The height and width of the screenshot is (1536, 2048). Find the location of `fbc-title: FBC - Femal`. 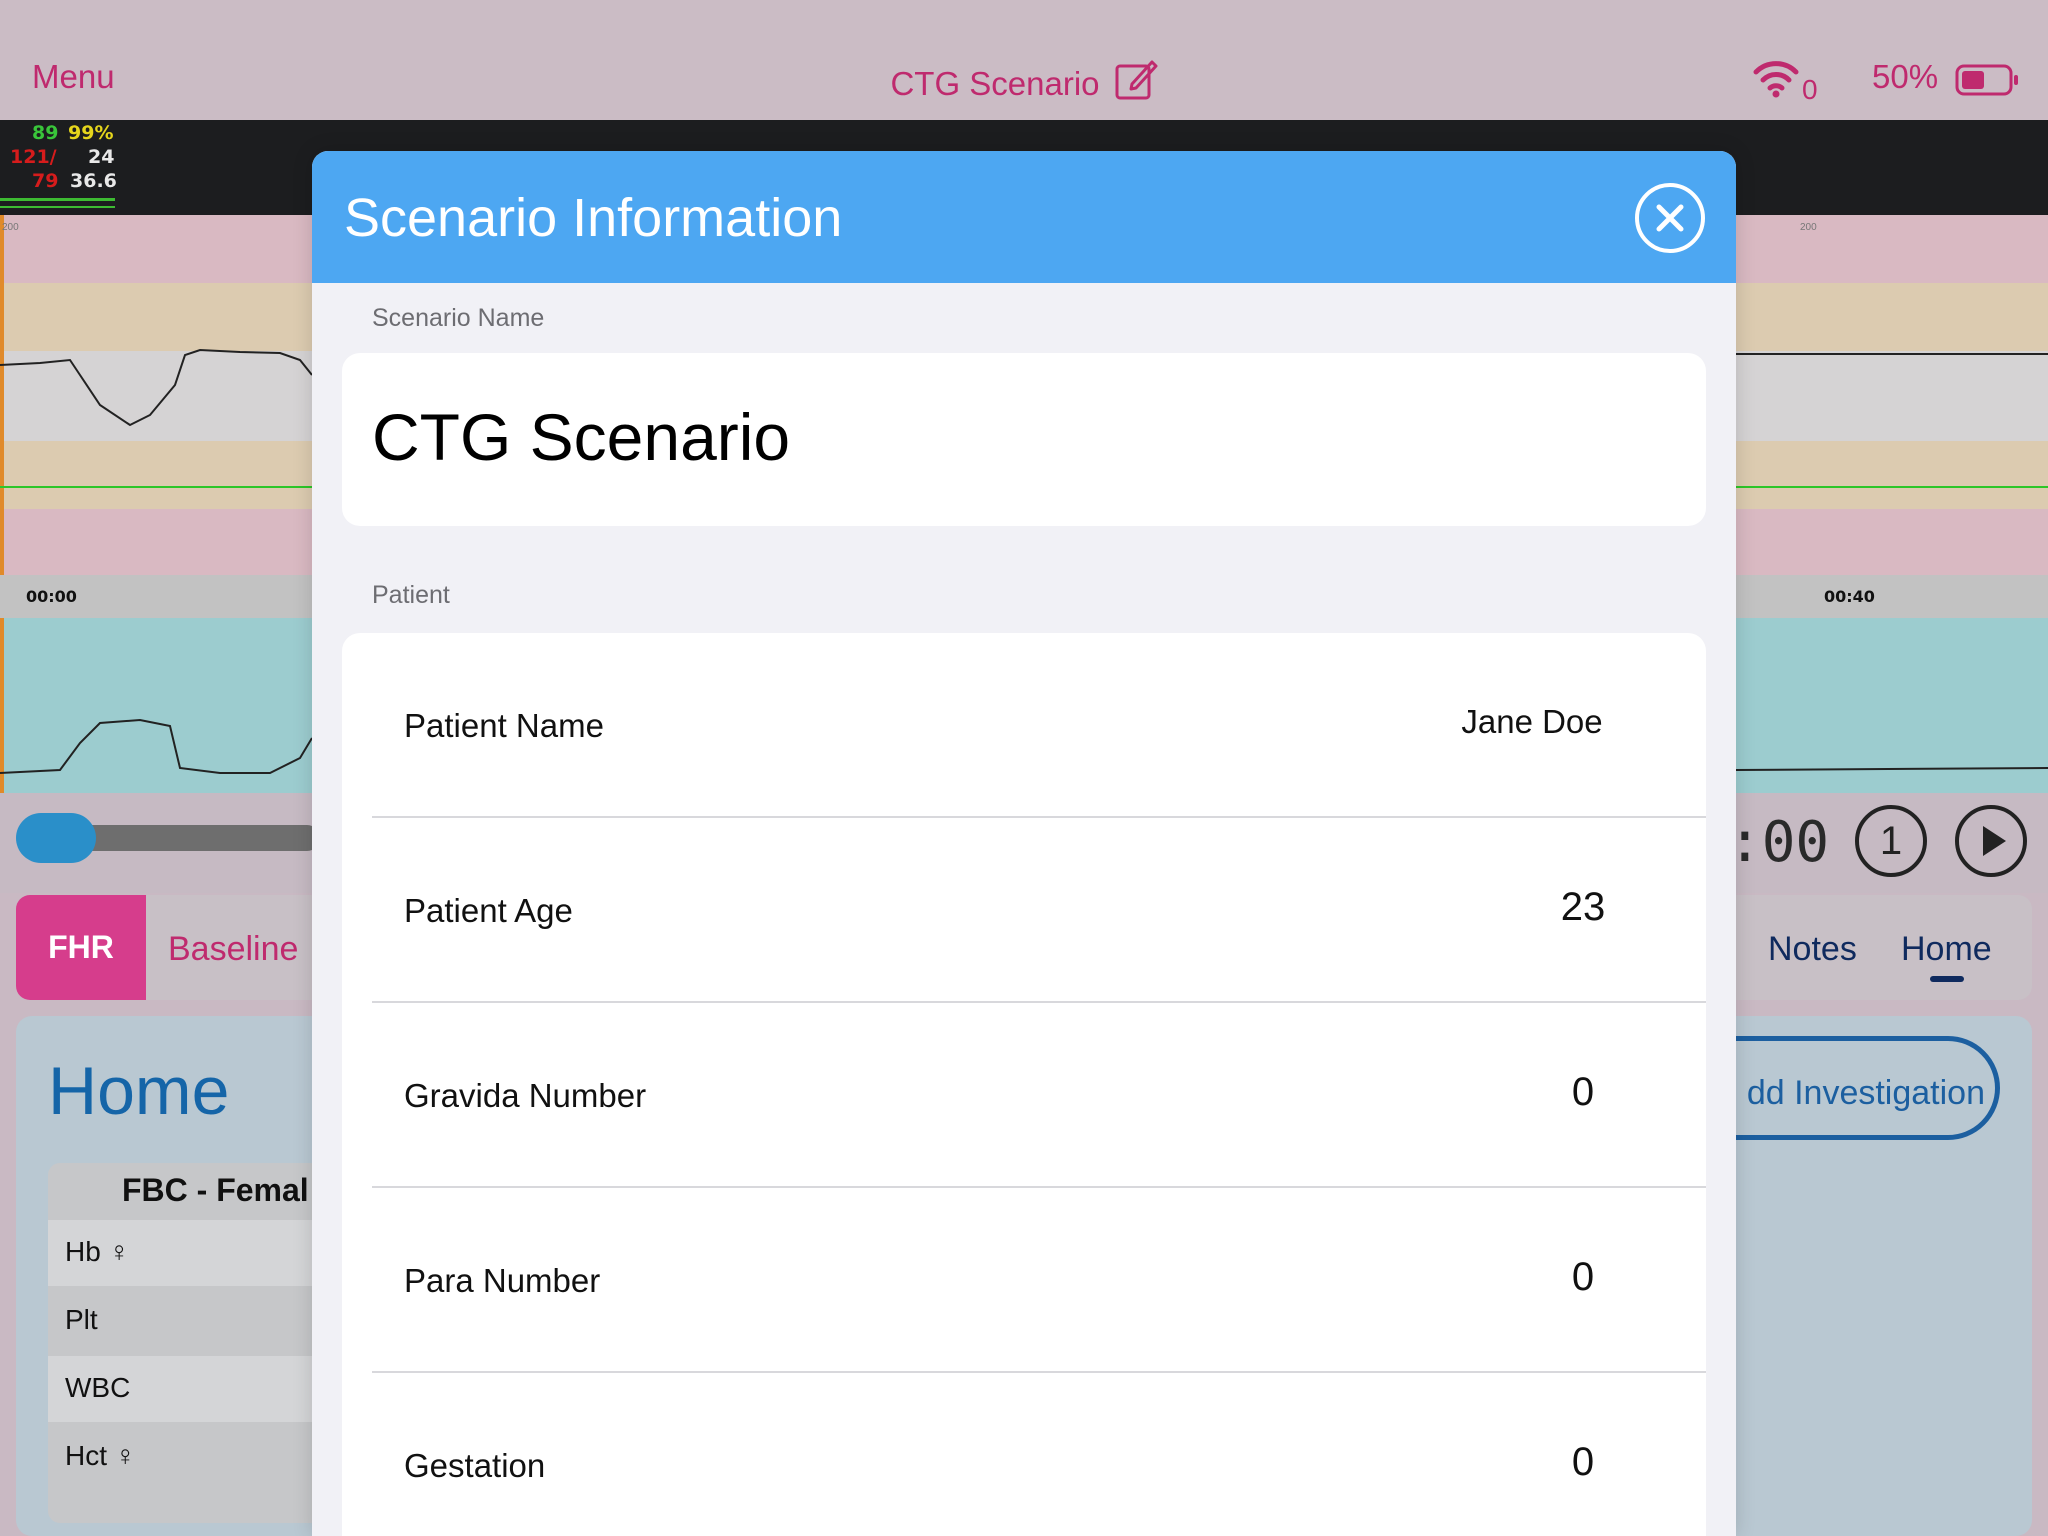

fbc-title: FBC - Femal is located at coordinates (215, 1190).